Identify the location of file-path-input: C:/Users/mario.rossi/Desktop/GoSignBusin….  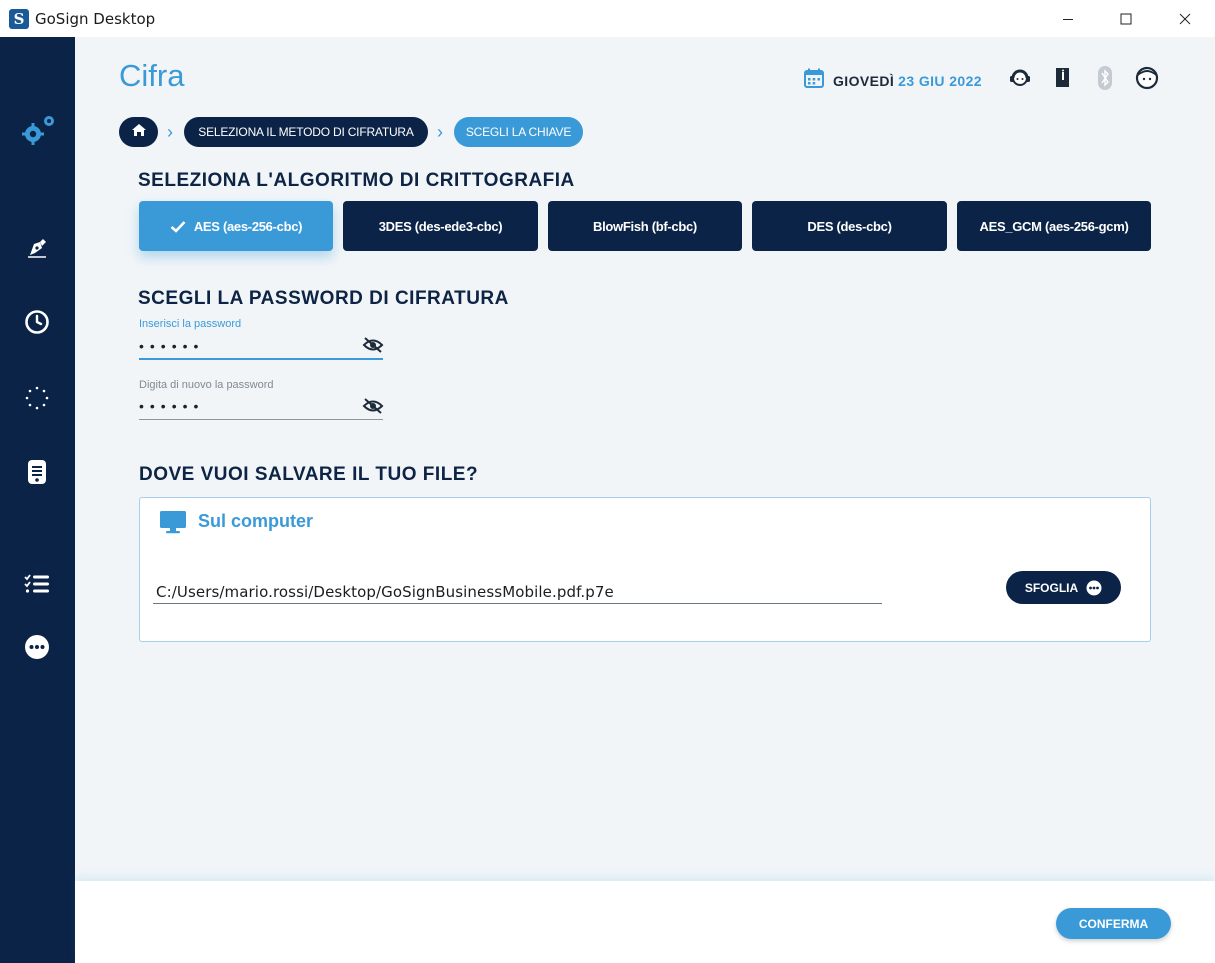
(385, 592).